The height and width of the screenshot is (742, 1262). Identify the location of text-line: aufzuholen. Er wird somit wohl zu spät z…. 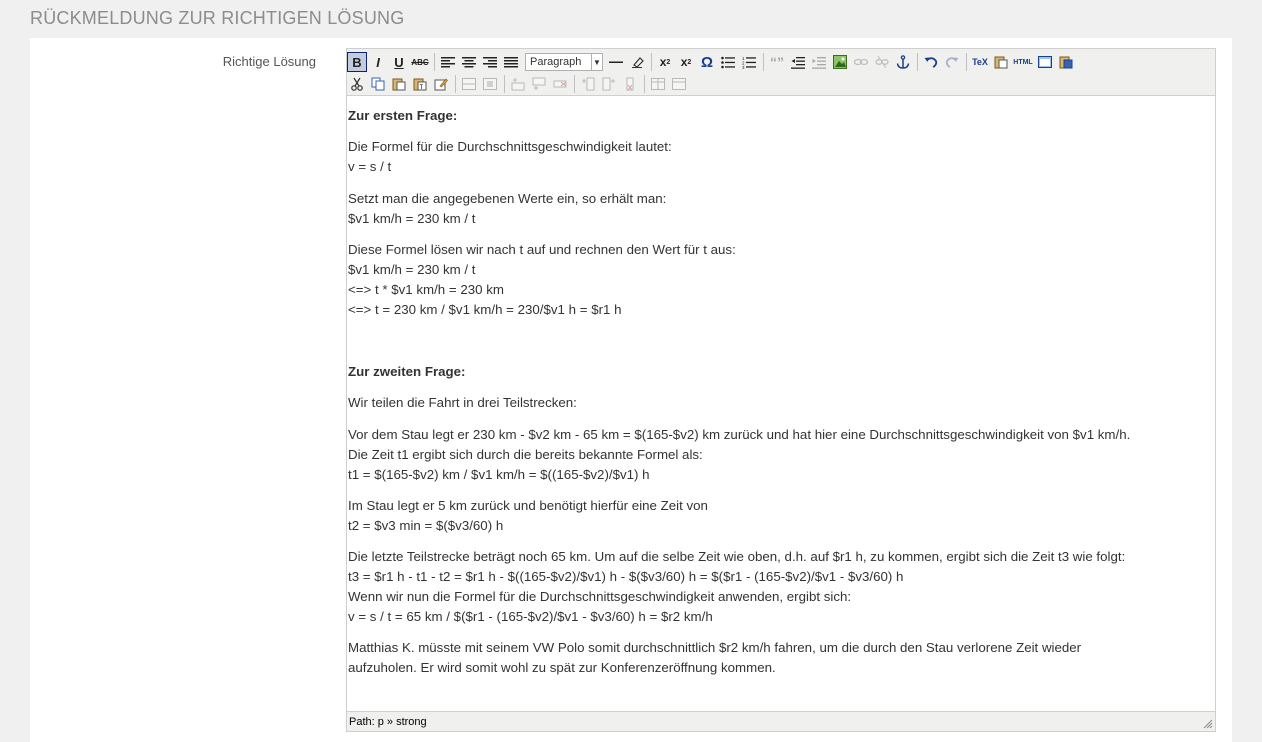
(562, 667).